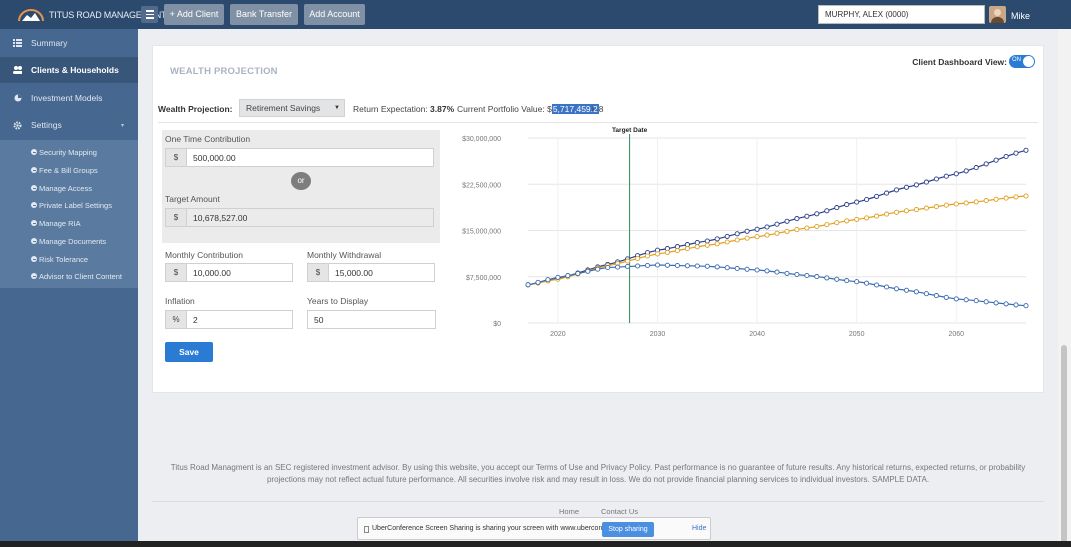 The image size is (1071, 547). I want to click on portfolio-value-rest: 8, so click(601, 109).